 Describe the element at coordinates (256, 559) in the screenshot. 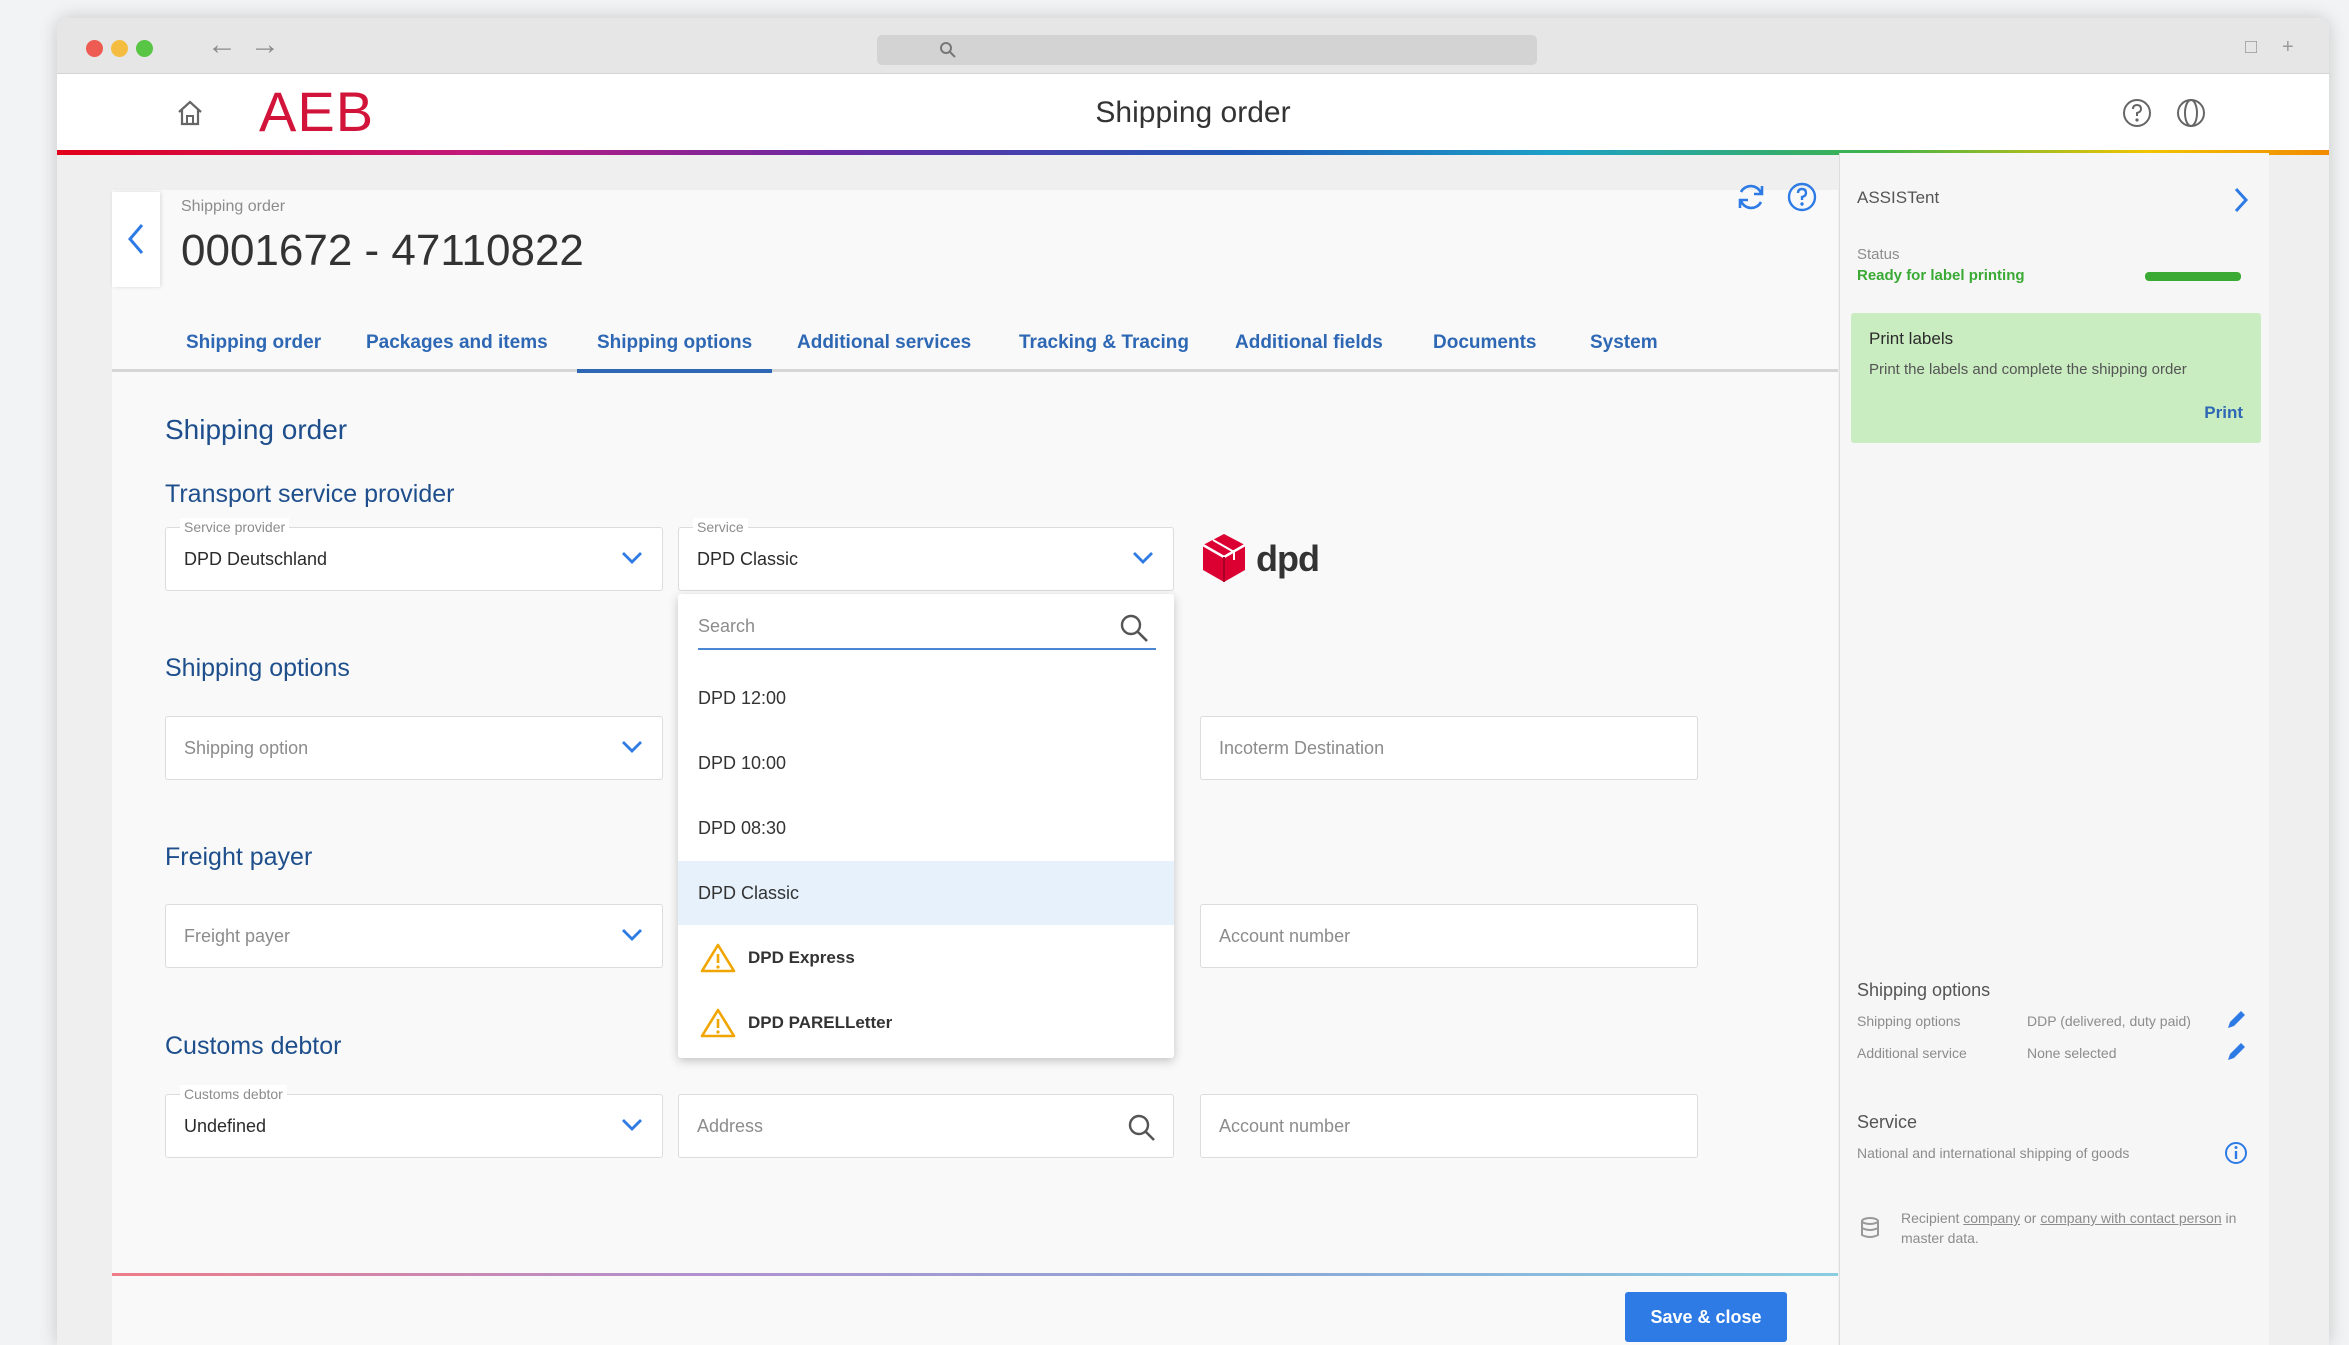

I see `field-value: DPD Deutschland` at that location.